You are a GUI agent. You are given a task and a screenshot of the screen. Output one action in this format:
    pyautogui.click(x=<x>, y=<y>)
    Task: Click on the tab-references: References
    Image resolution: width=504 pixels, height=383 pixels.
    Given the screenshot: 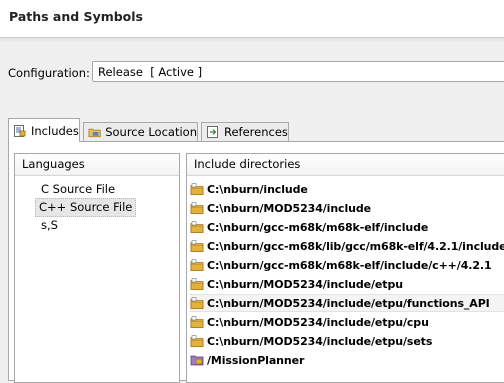 What is the action you would take?
    pyautogui.click(x=245, y=131)
    